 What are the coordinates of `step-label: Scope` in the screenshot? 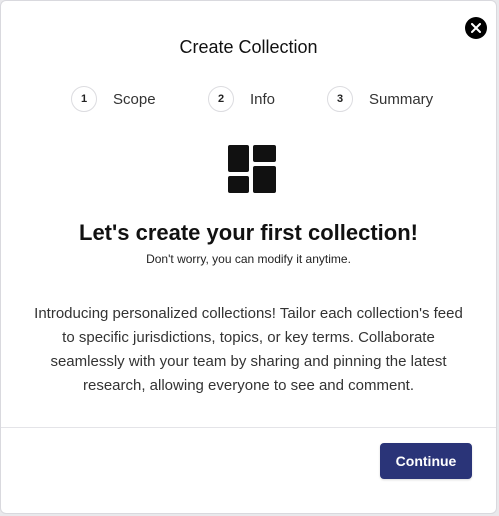 It's located at (134, 99).